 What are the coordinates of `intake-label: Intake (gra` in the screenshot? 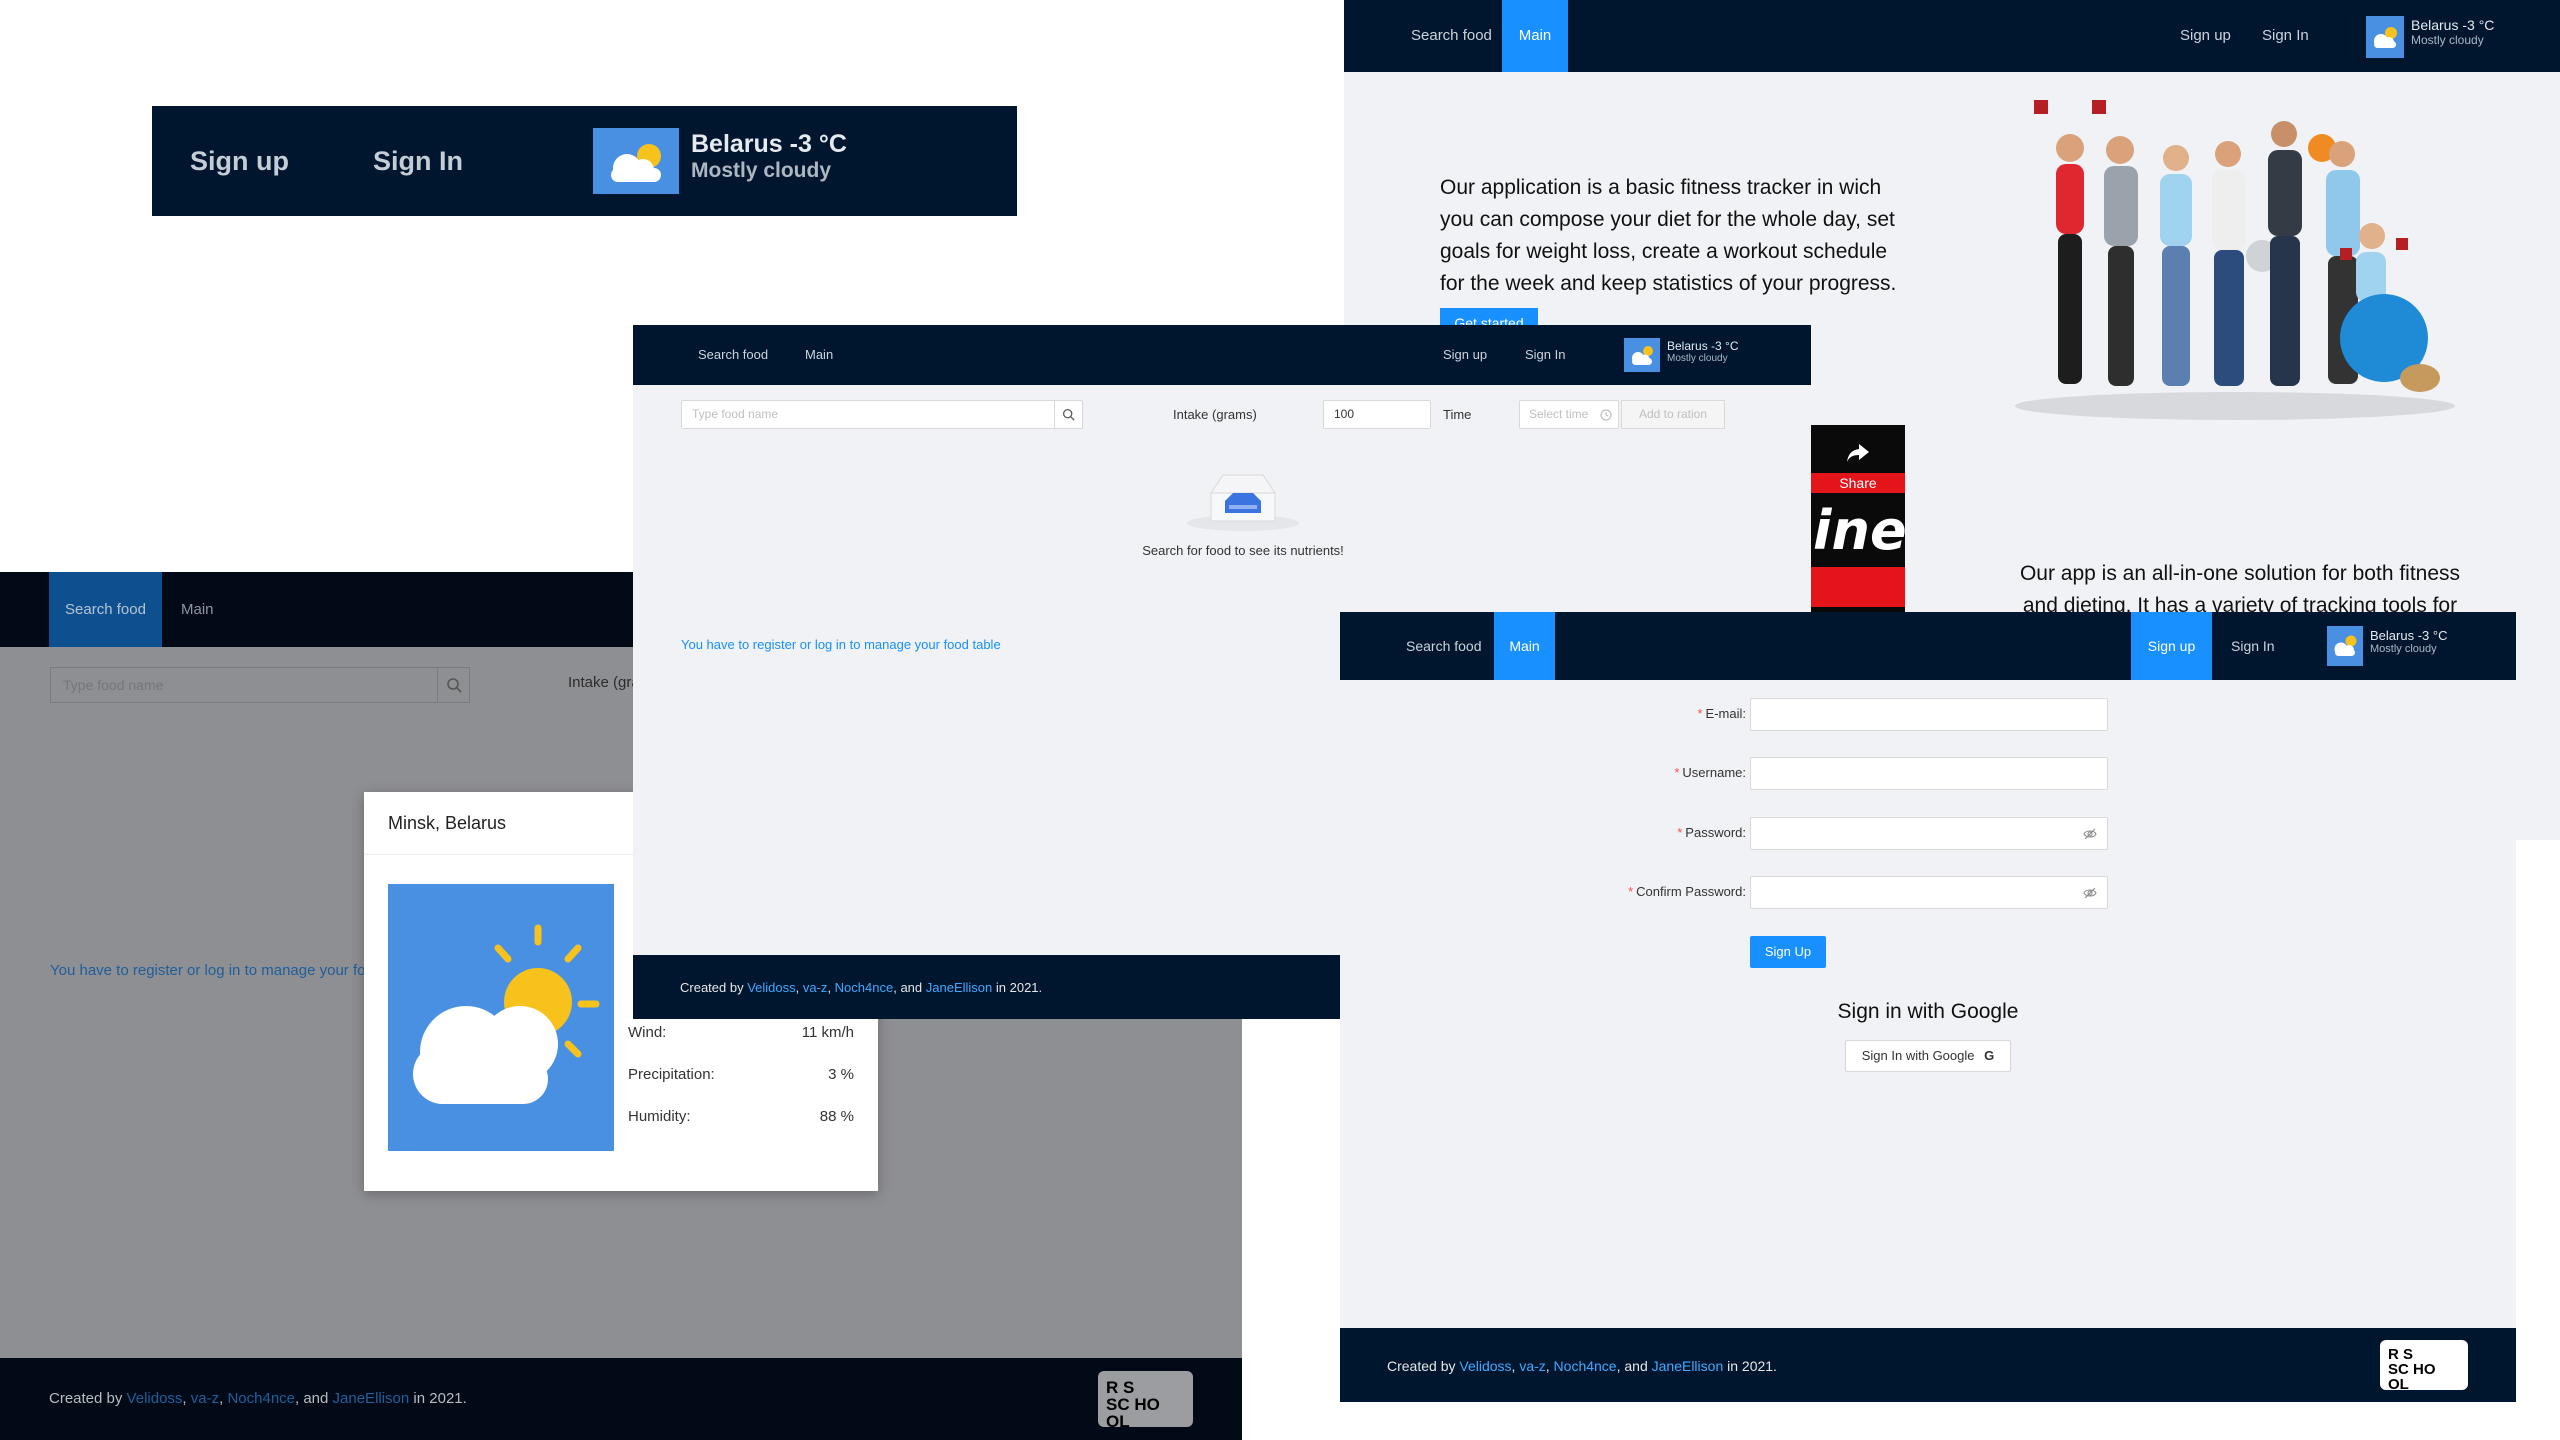 It's located at (604, 682).